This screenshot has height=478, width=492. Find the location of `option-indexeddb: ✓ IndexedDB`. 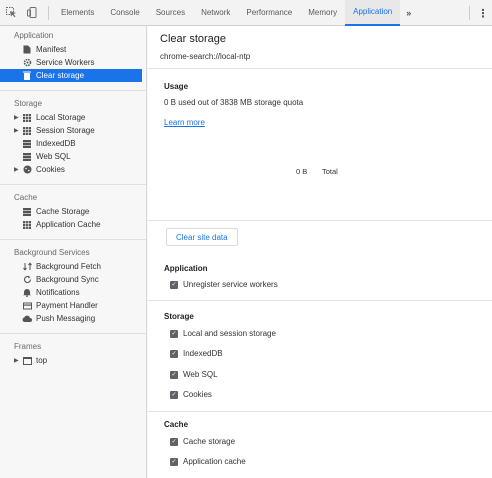

option-indexeddb: ✓ IndexedDB is located at coordinates (196, 353).